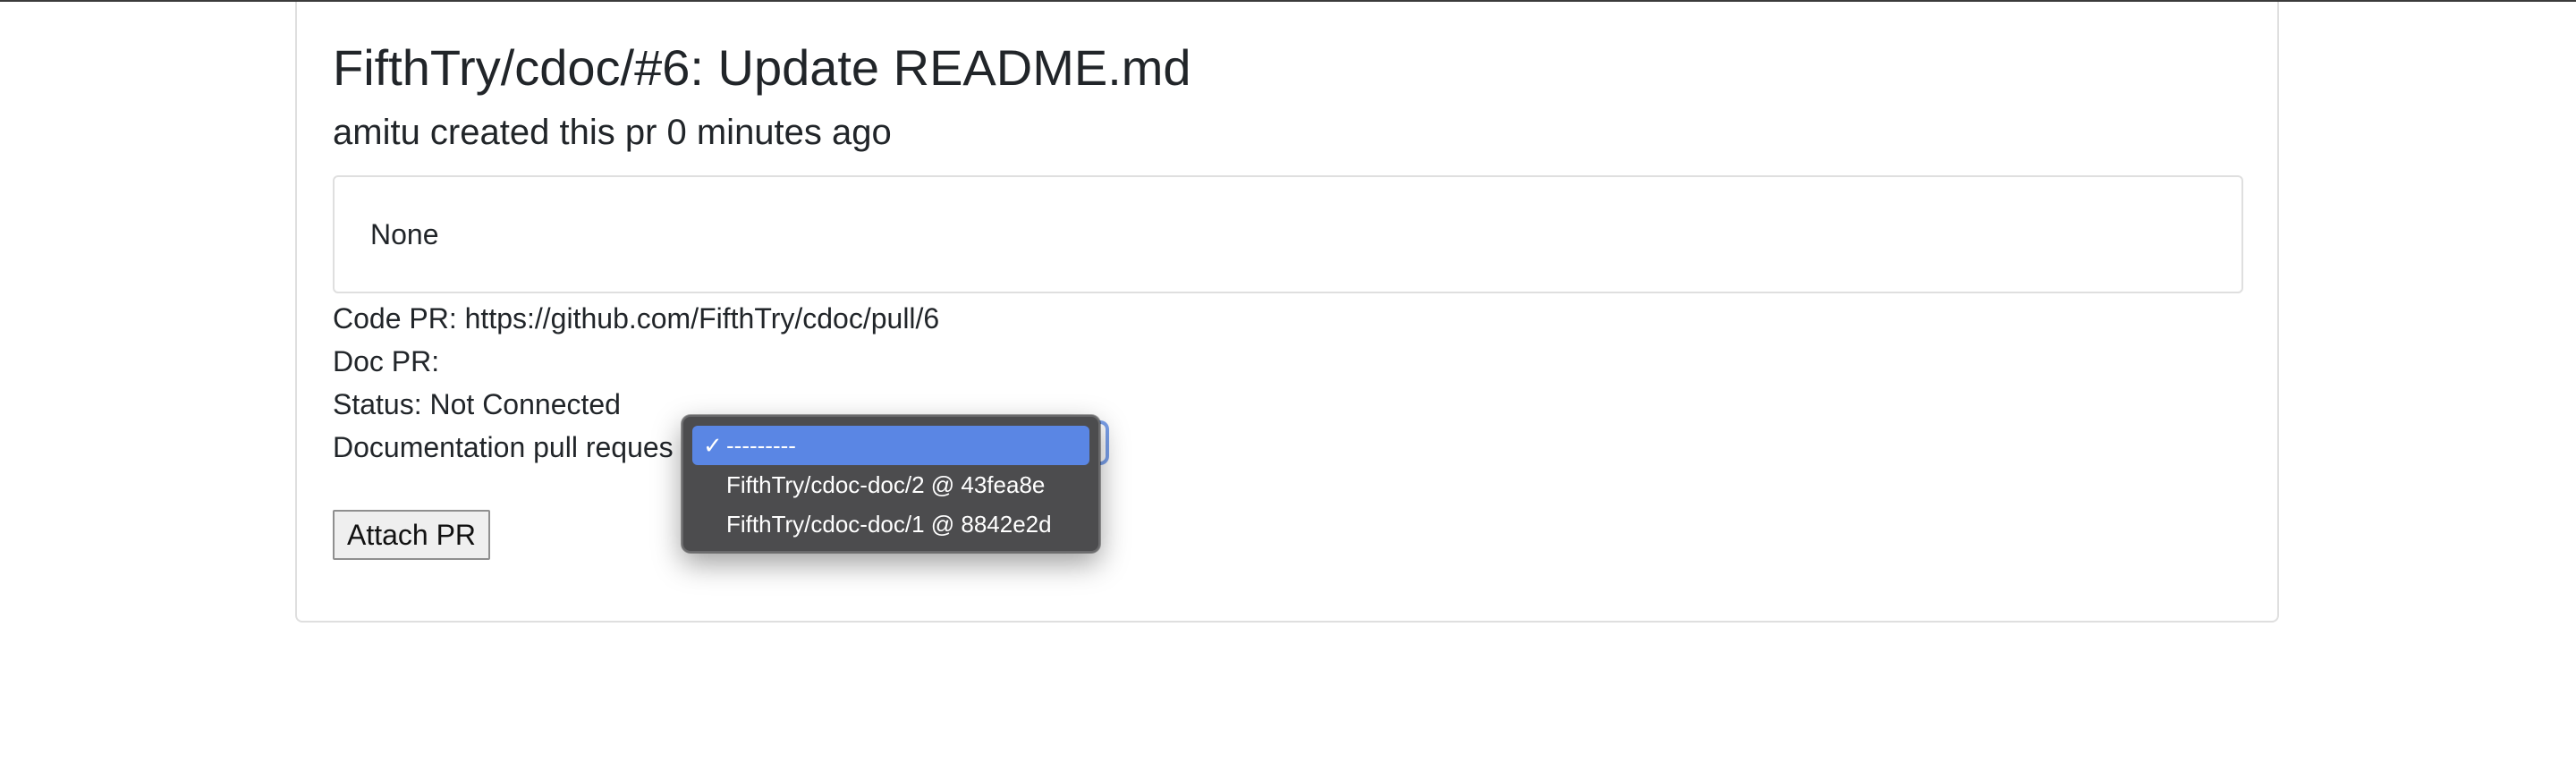  Describe the element at coordinates (411, 535) in the screenshot. I see `attach-pr-button: Attach PR` at that location.